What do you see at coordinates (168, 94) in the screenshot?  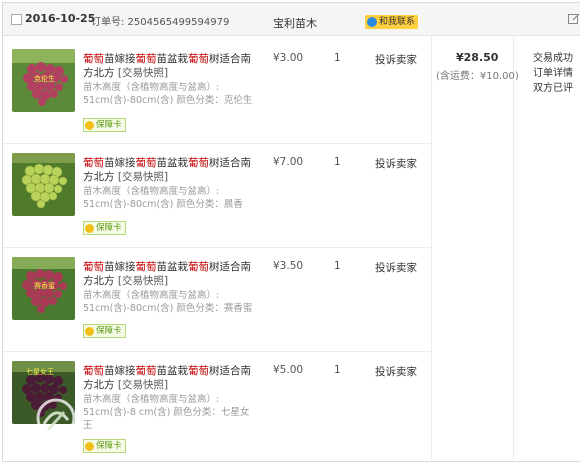 I see `product-attributes: 苗木高度（含植物高度与盆高）: 51cm(含)-80cm(含) 颜色分类：克伦生` at bounding box center [168, 94].